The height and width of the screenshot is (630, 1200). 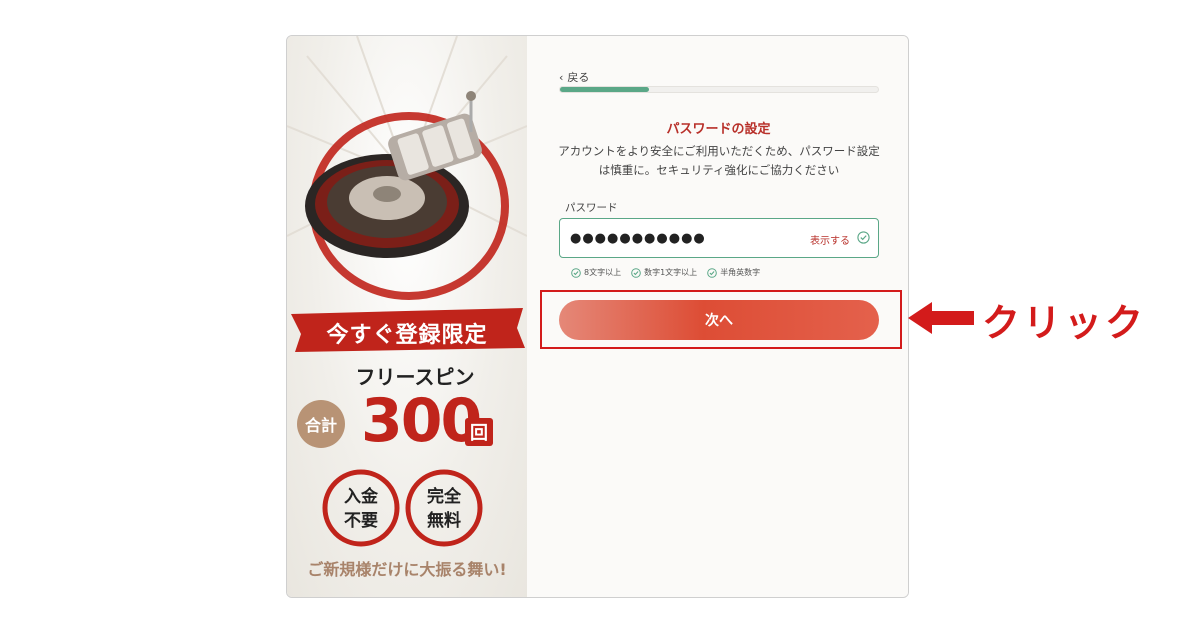 What do you see at coordinates (671, 272) in the screenshot?
I see `password-rule-text: 数字1文字以上` at bounding box center [671, 272].